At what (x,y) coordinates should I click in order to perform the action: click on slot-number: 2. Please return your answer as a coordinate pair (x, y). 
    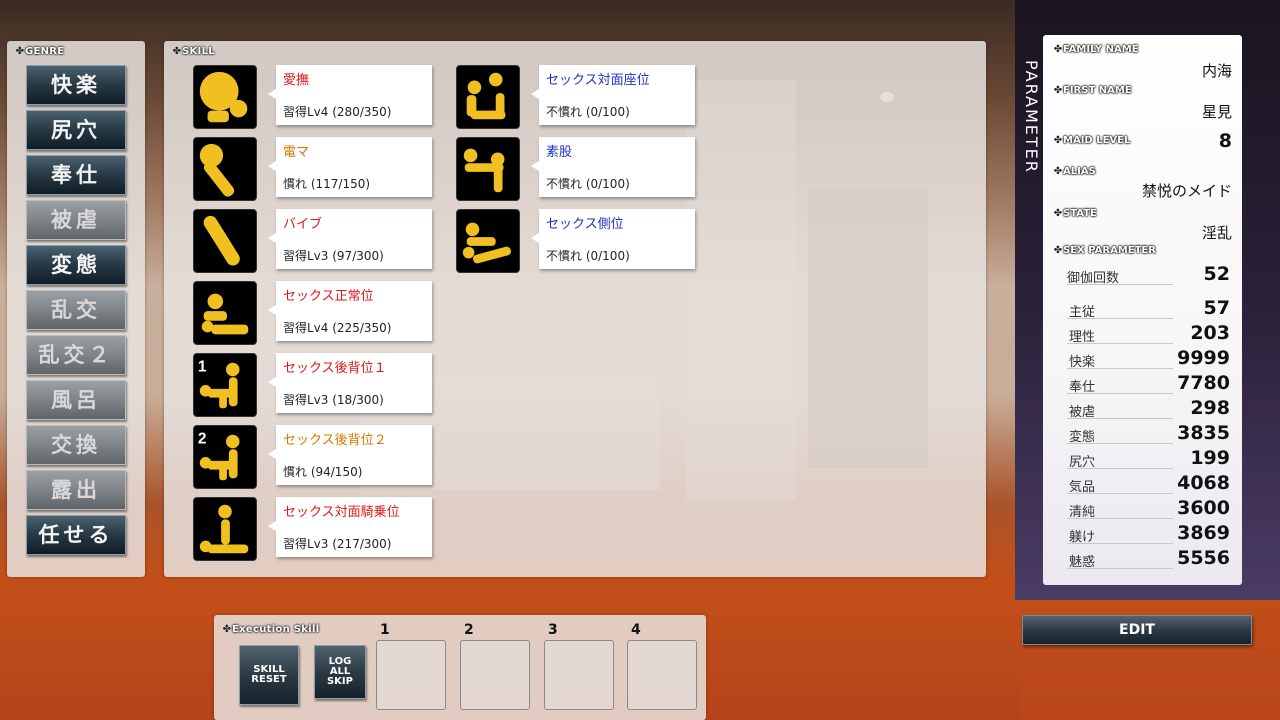
    Looking at the image, I should click on (469, 630).